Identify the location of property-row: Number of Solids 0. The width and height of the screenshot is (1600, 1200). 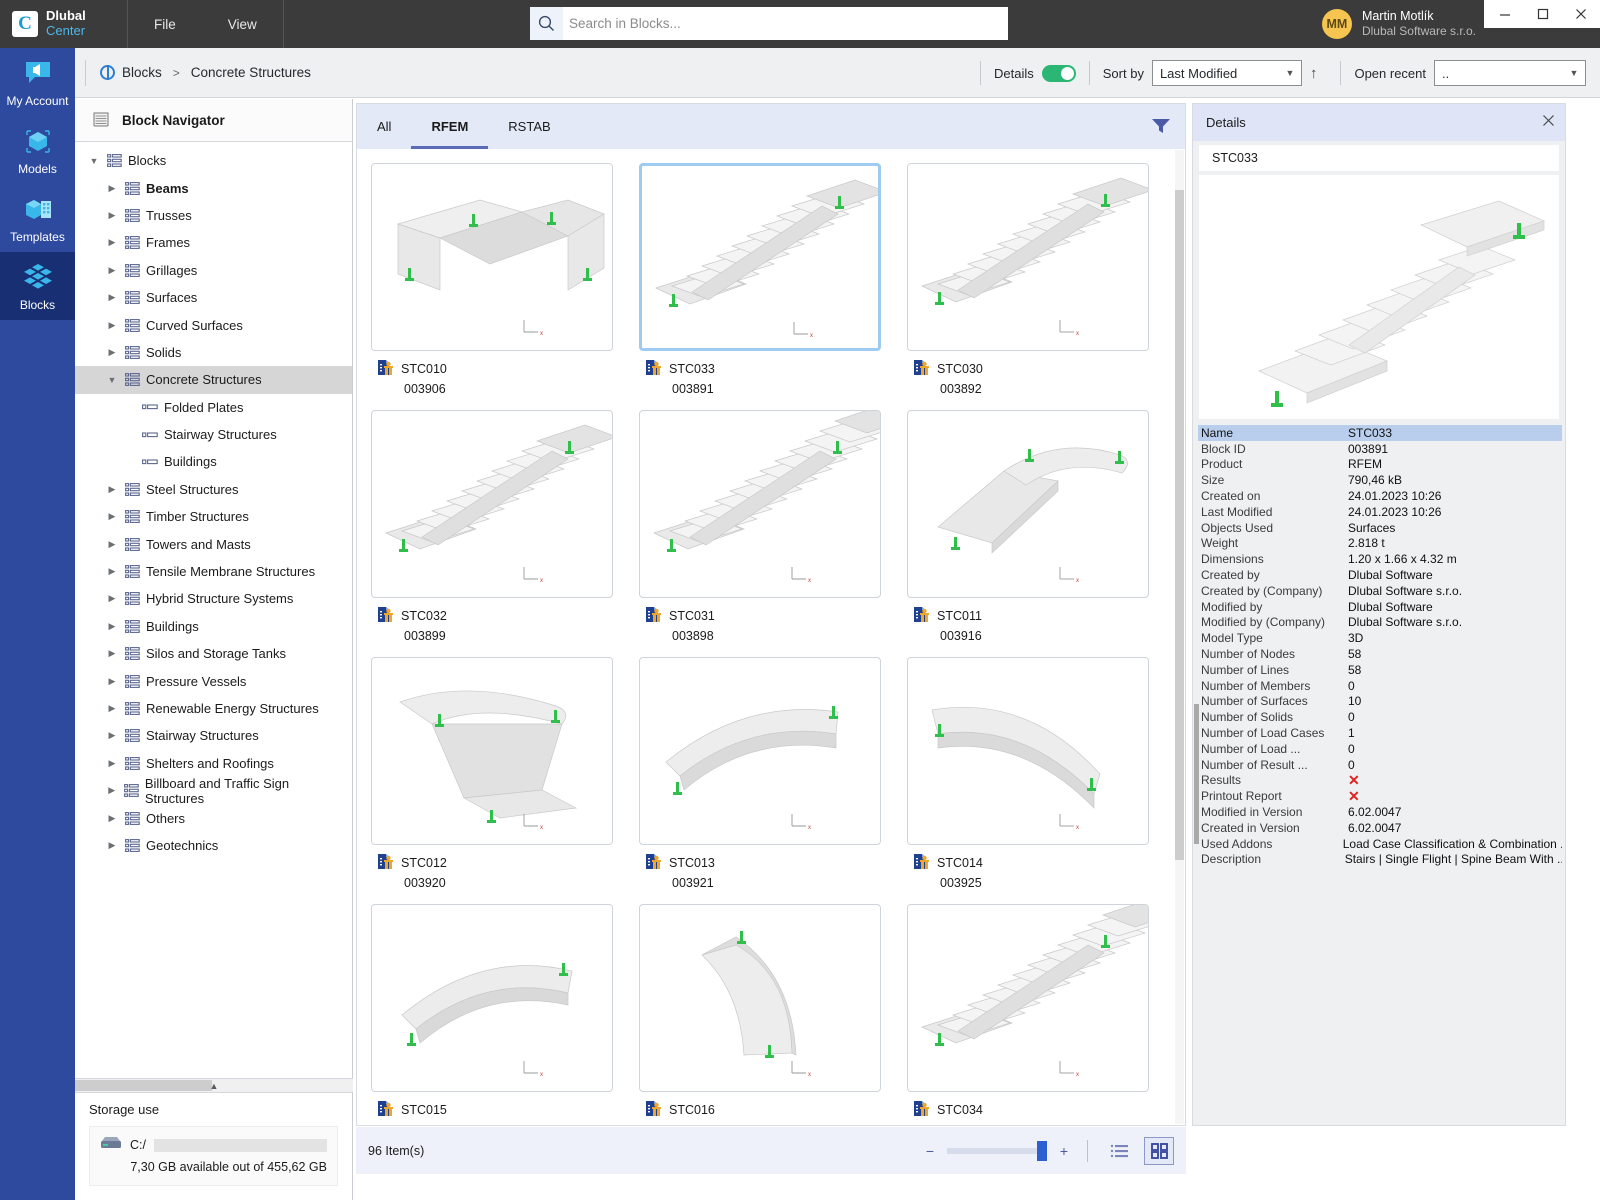
(1380, 717).